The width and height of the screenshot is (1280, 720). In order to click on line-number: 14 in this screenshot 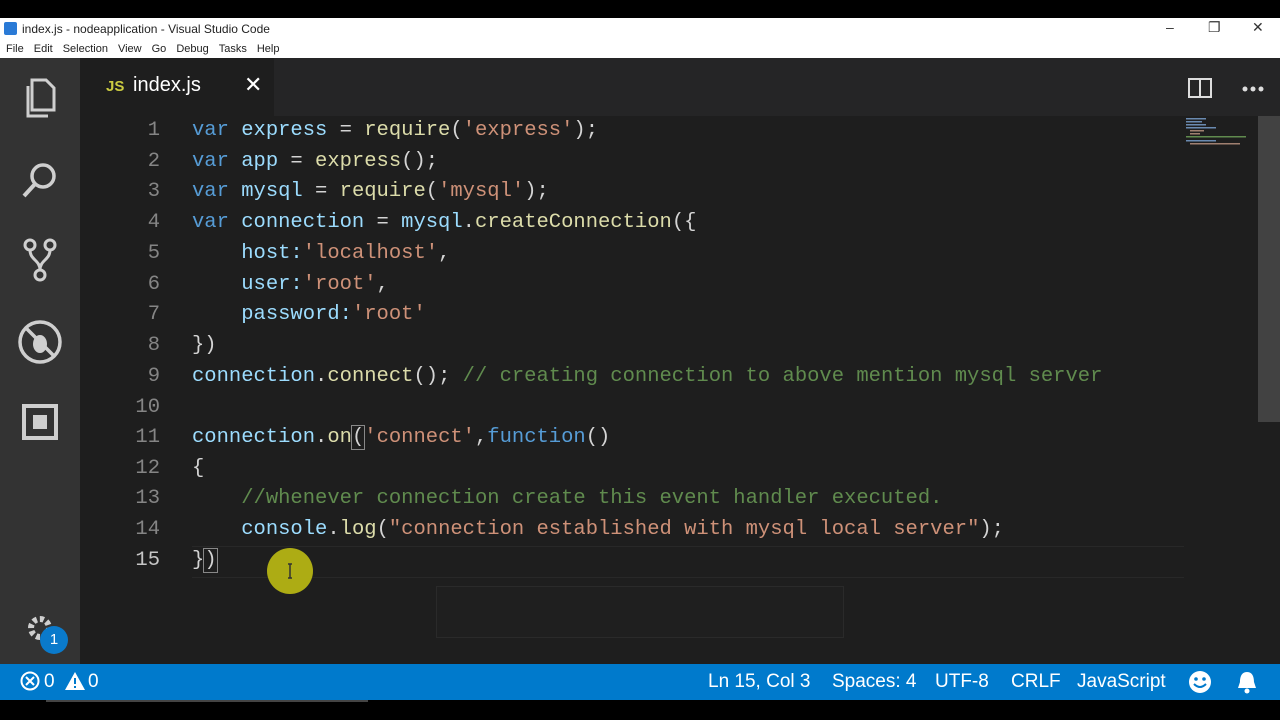, I will do `click(147, 529)`.